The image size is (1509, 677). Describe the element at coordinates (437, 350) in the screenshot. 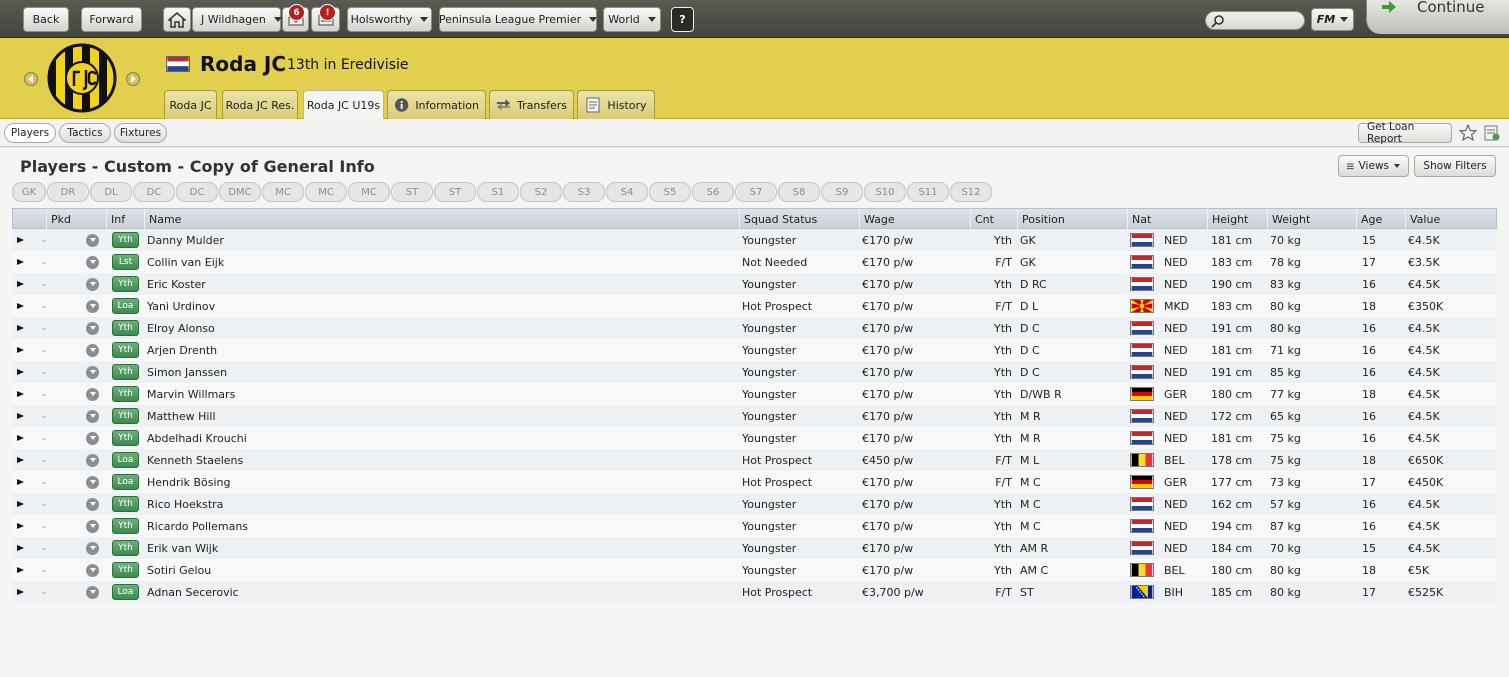

I see `row-player-name: Arjen Drenth` at that location.